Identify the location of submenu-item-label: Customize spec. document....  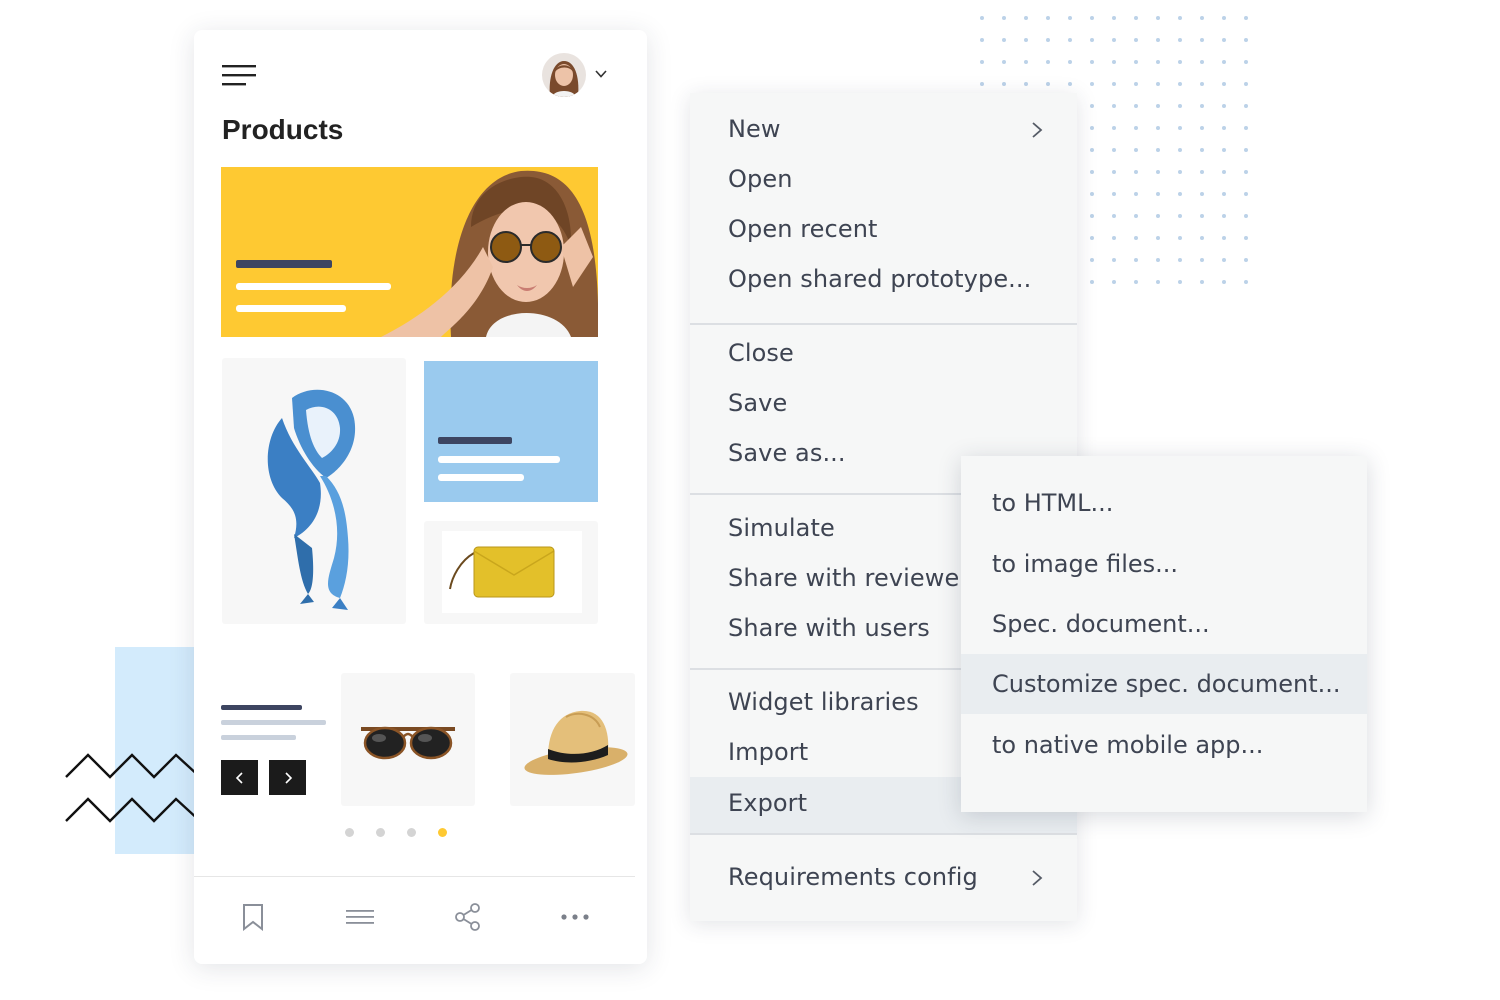
(1166, 684).